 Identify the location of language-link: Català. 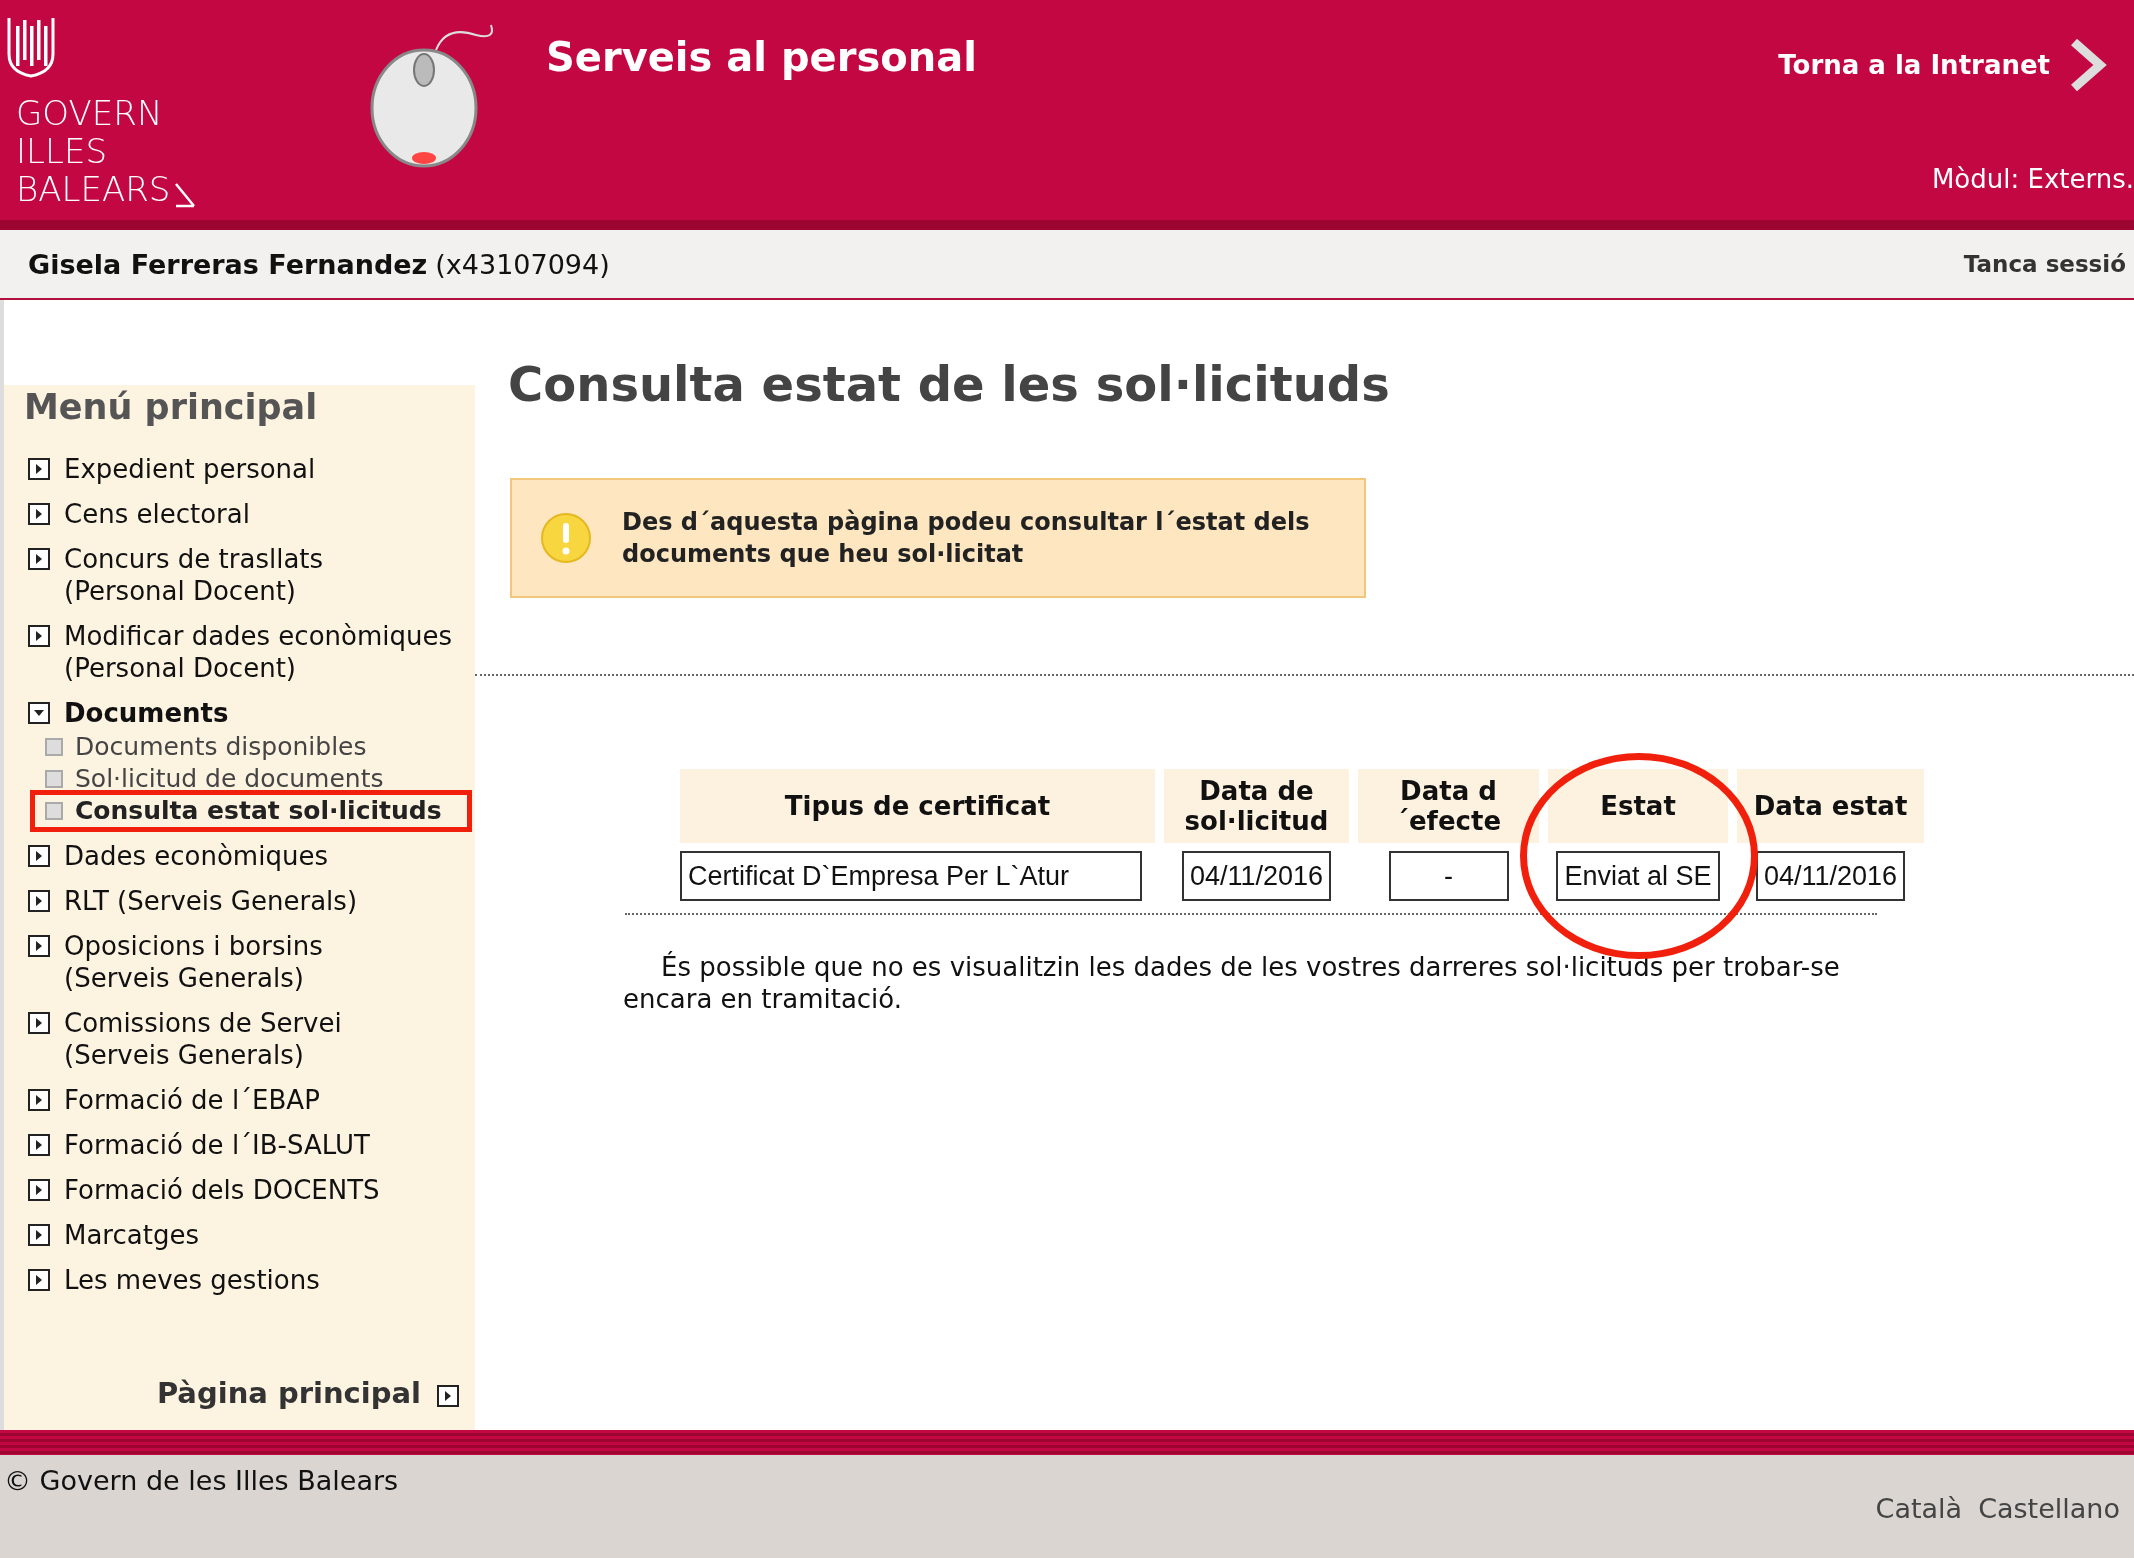
(1919, 1525).